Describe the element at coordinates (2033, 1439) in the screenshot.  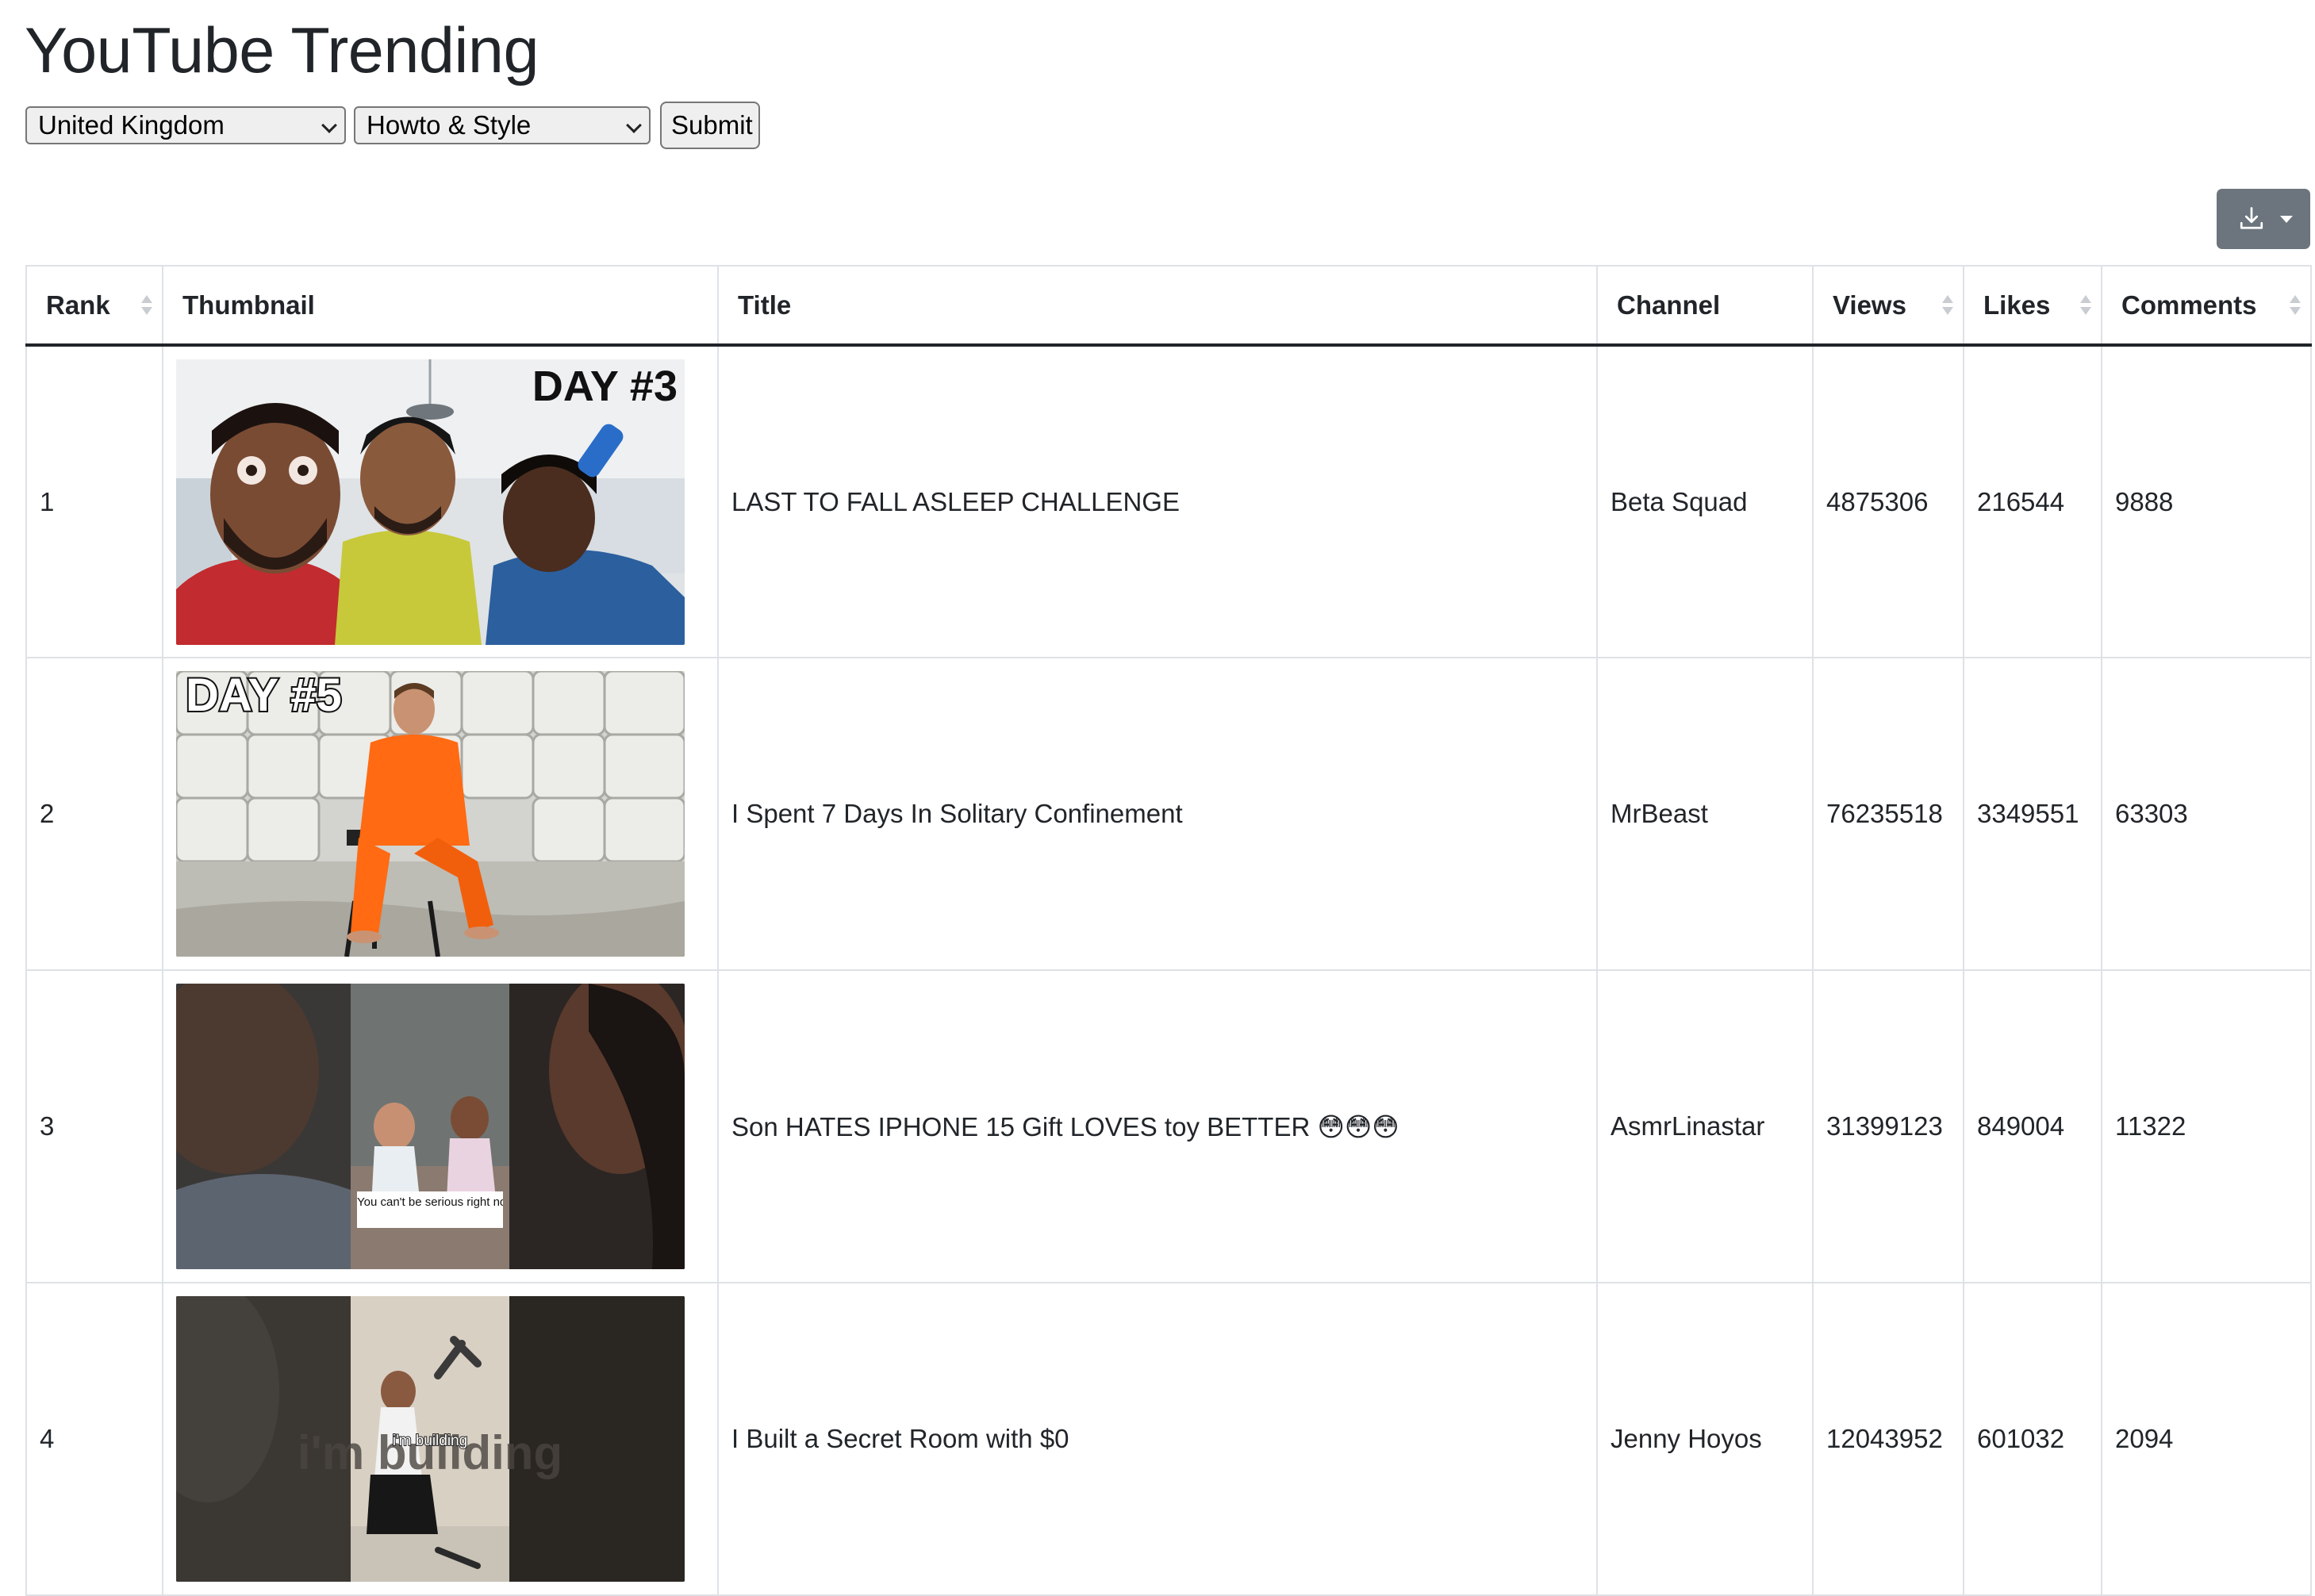
I see `likes-cell: 601032` at that location.